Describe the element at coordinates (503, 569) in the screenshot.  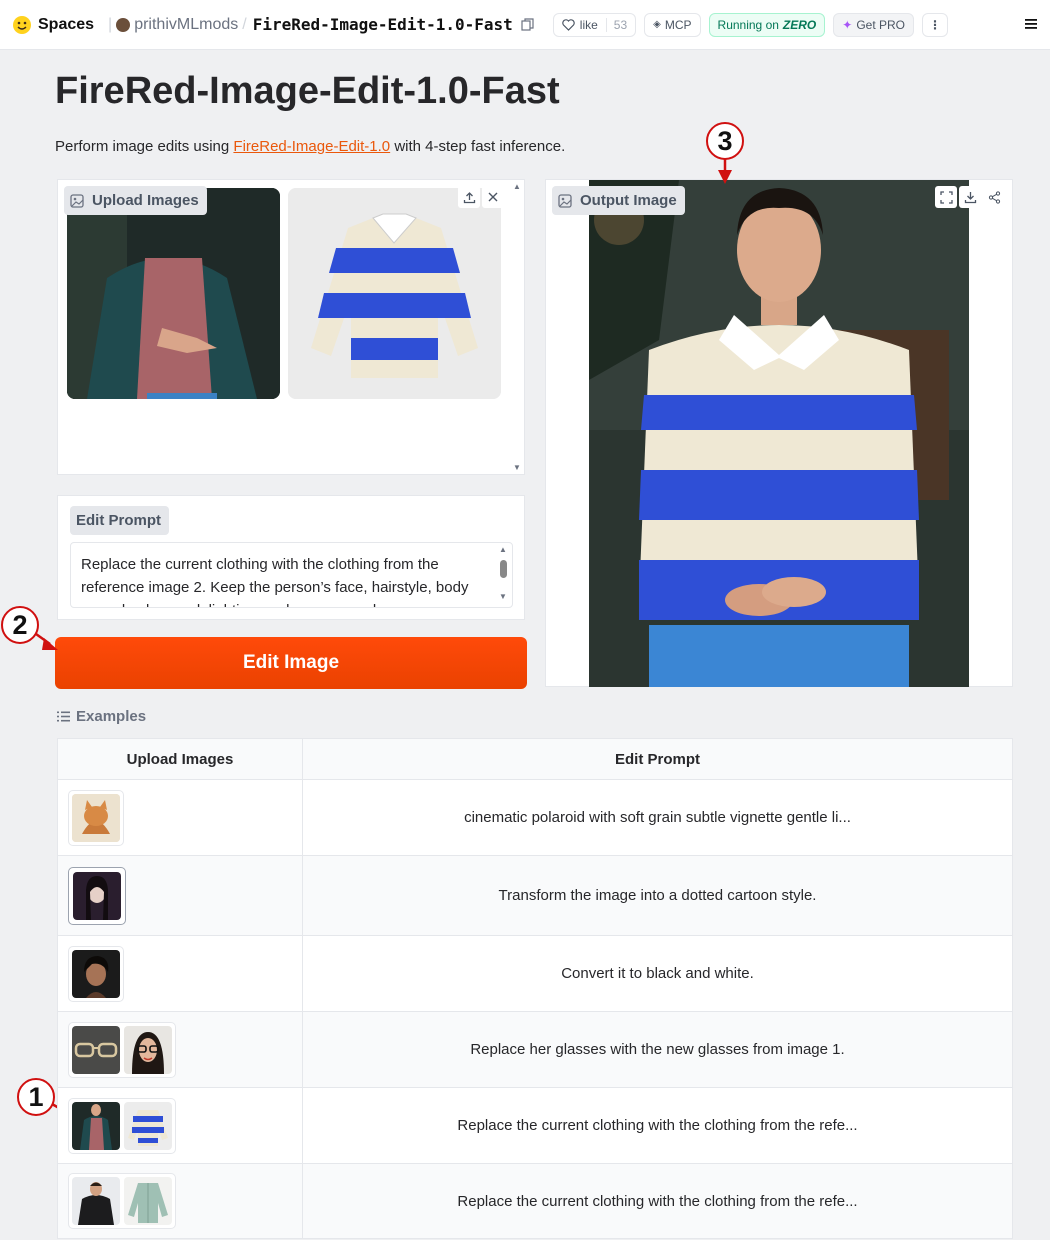
I see `scrollbar-thumb` at that location.